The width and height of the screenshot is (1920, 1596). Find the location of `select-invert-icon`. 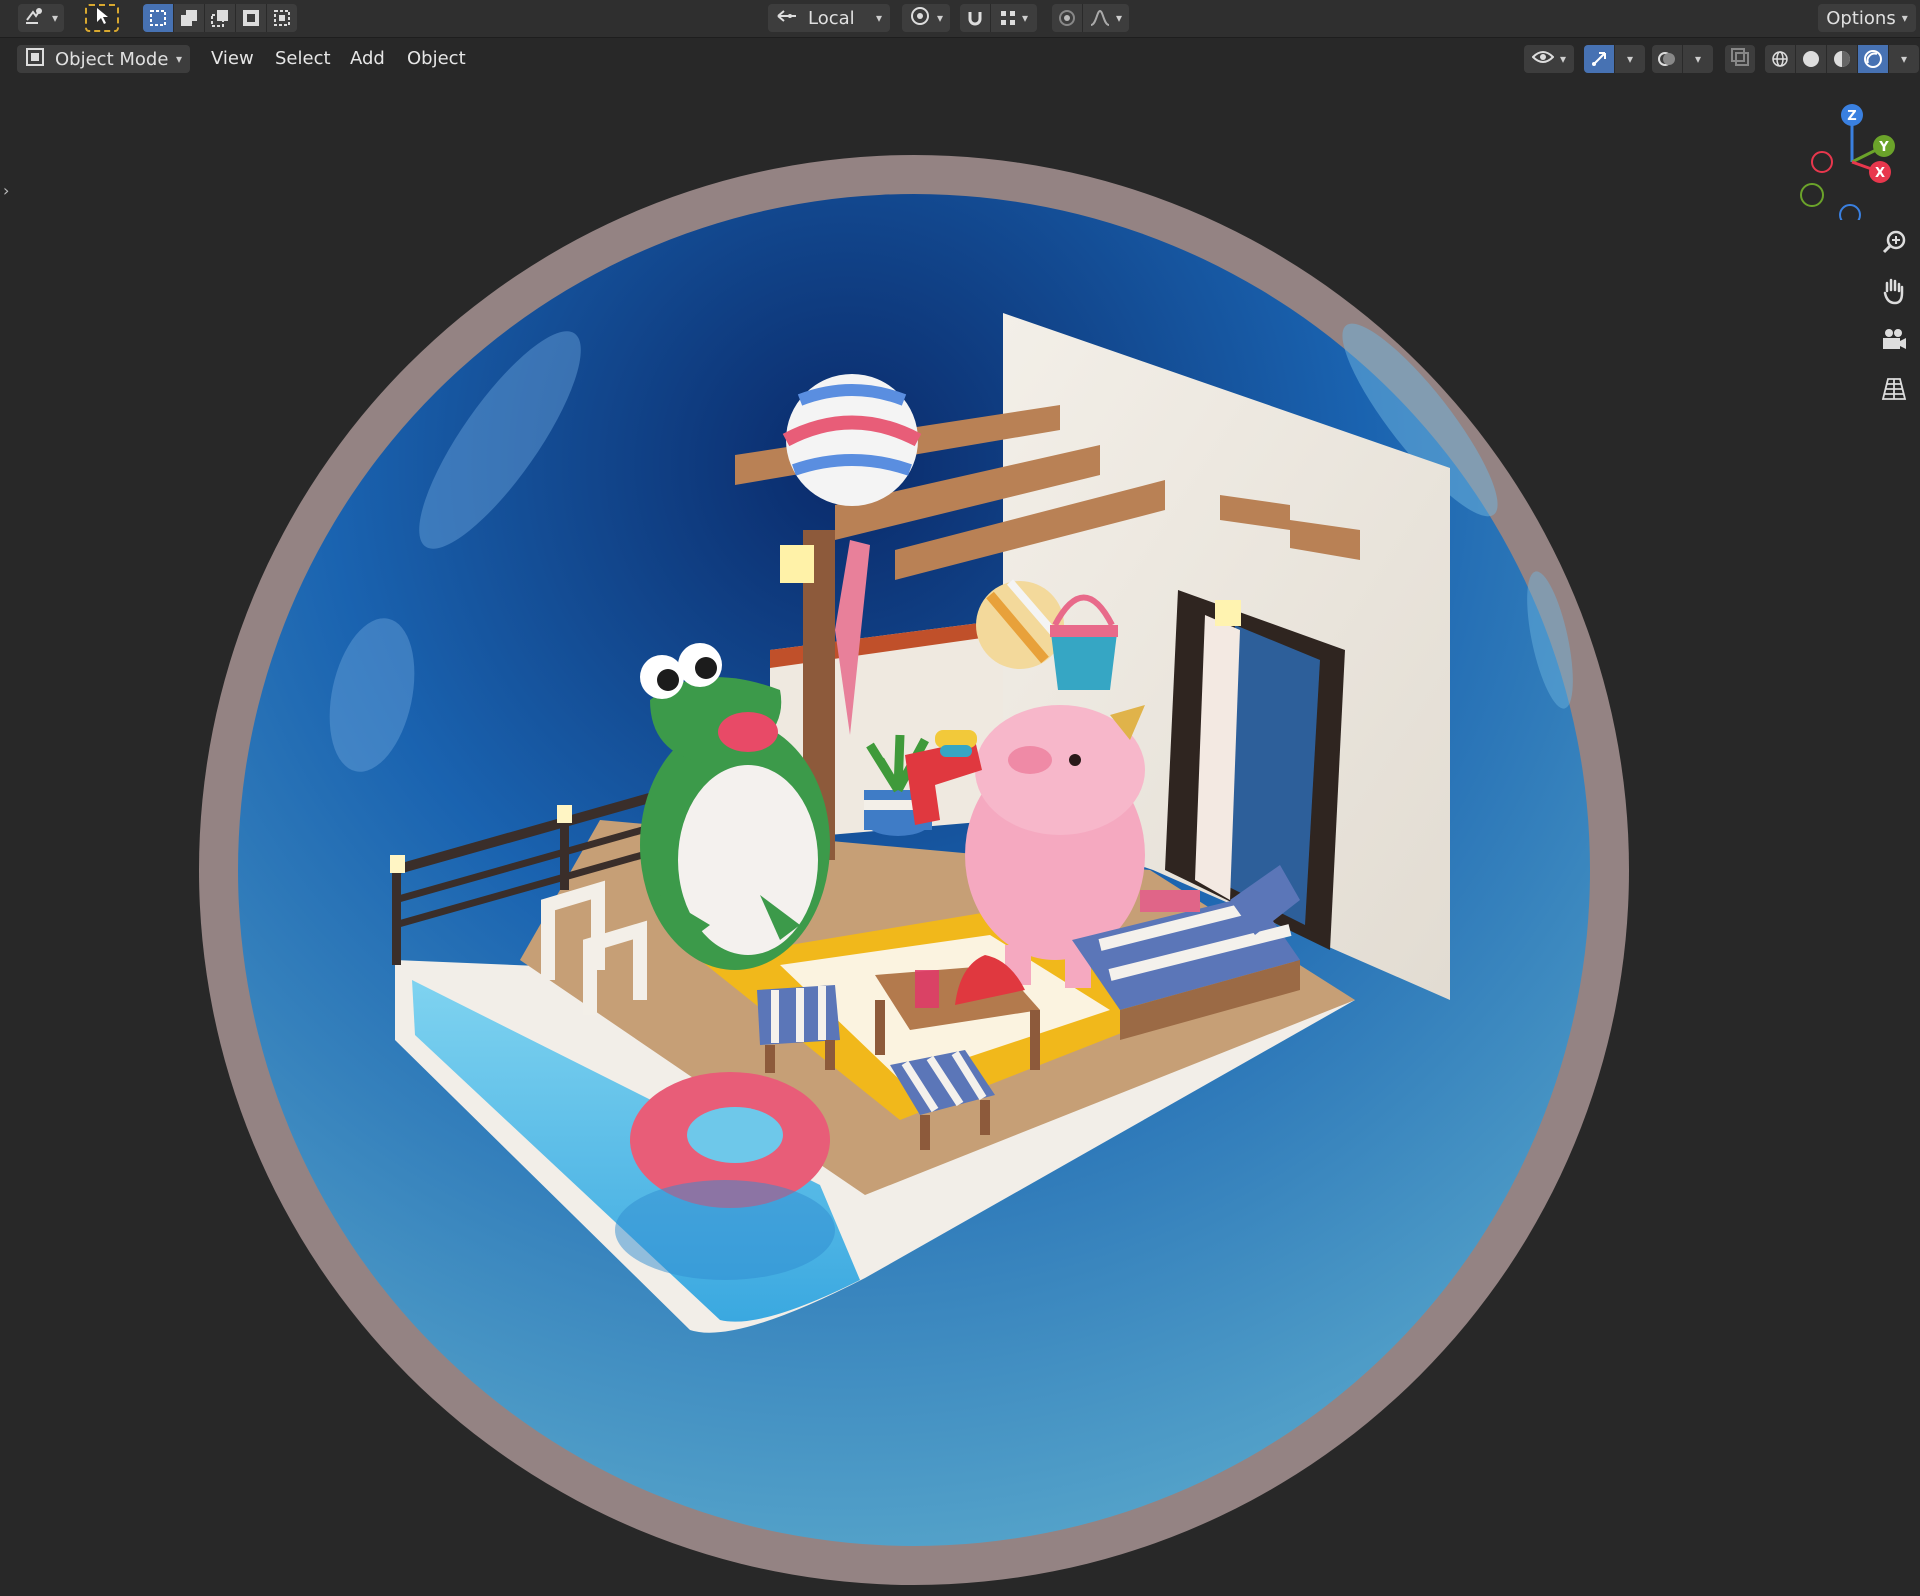

select-invert-icon is located at coordinates (251, 18).